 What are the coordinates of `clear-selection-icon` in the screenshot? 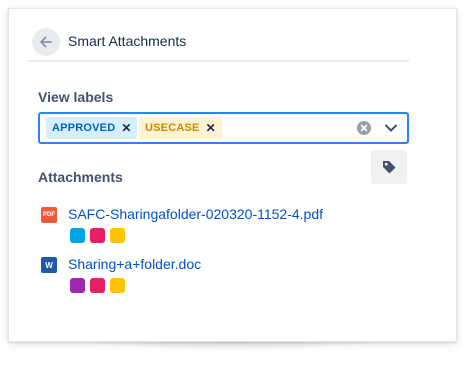 It's located at (364, 128).